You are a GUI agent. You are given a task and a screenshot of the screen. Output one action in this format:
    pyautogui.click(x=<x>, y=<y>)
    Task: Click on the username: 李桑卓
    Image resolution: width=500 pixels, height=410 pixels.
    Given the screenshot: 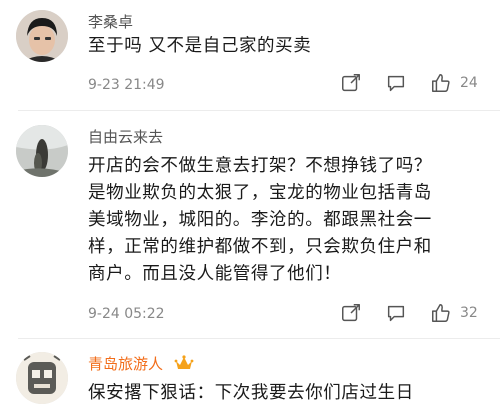 What is the action you would take?
    pyautogui.click(x=110, y=22)
    